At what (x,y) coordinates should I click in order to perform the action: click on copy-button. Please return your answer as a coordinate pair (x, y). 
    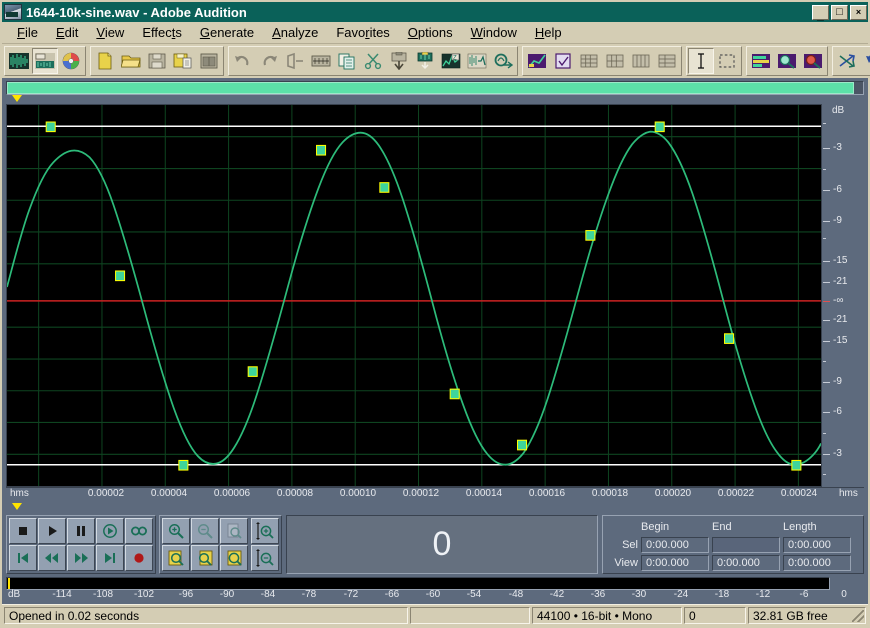
    Looking at the image, I should click on (347, 61).